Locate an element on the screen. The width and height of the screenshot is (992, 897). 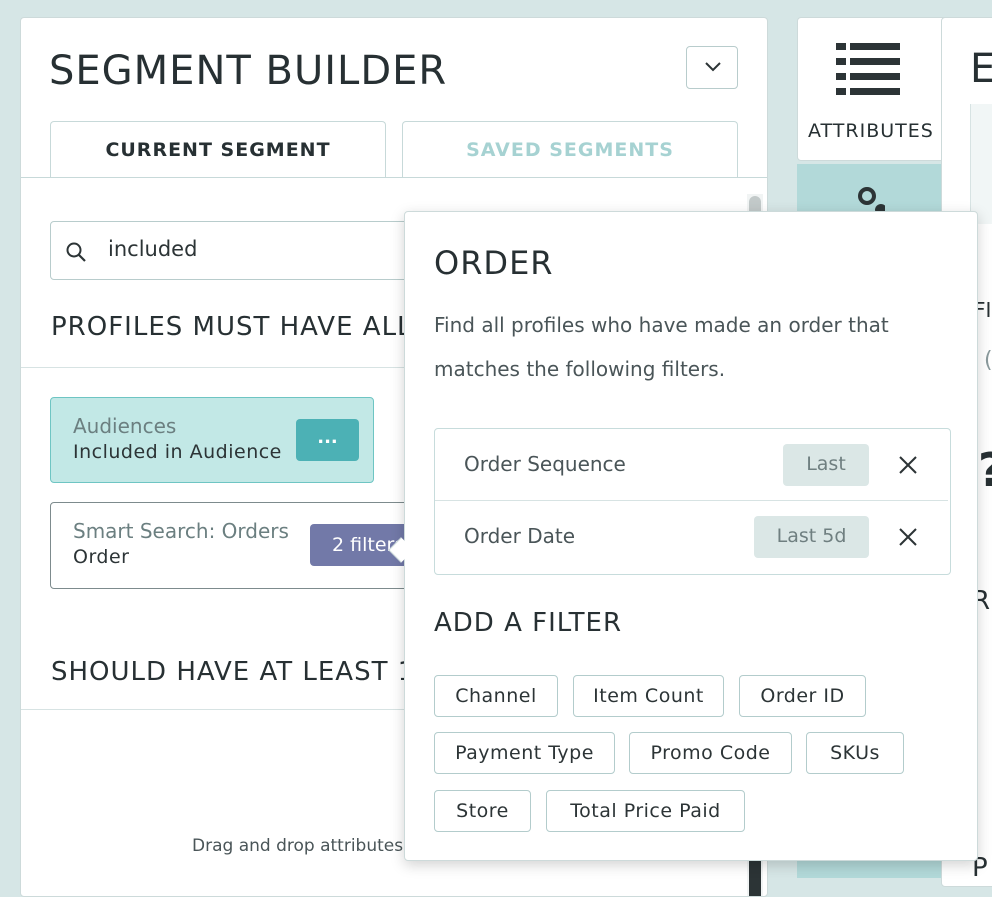
filter-chip-order-id: Order ID is located at coordinates (802, 696).